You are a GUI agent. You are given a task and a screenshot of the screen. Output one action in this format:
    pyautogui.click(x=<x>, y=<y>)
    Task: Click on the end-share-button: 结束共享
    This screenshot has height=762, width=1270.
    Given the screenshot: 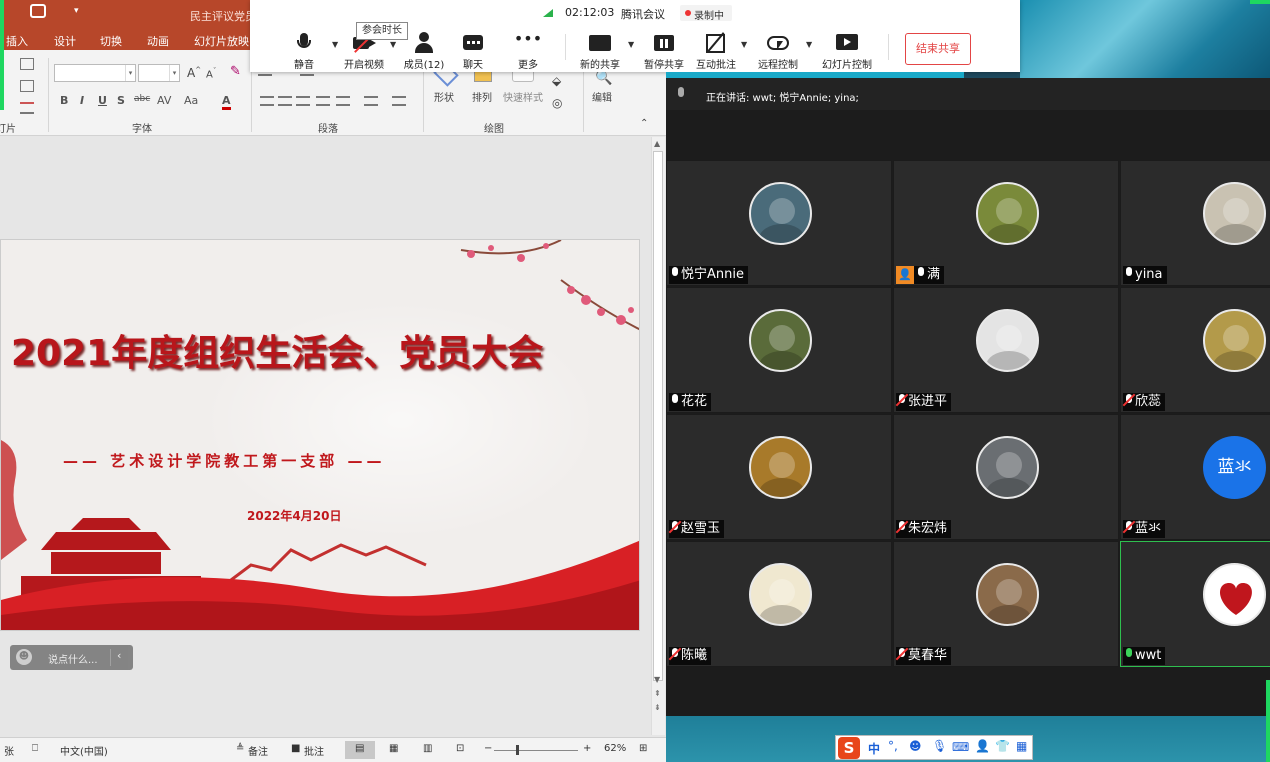 What is the action you would take?
    pyautogui.click(x=938, y=49)
    